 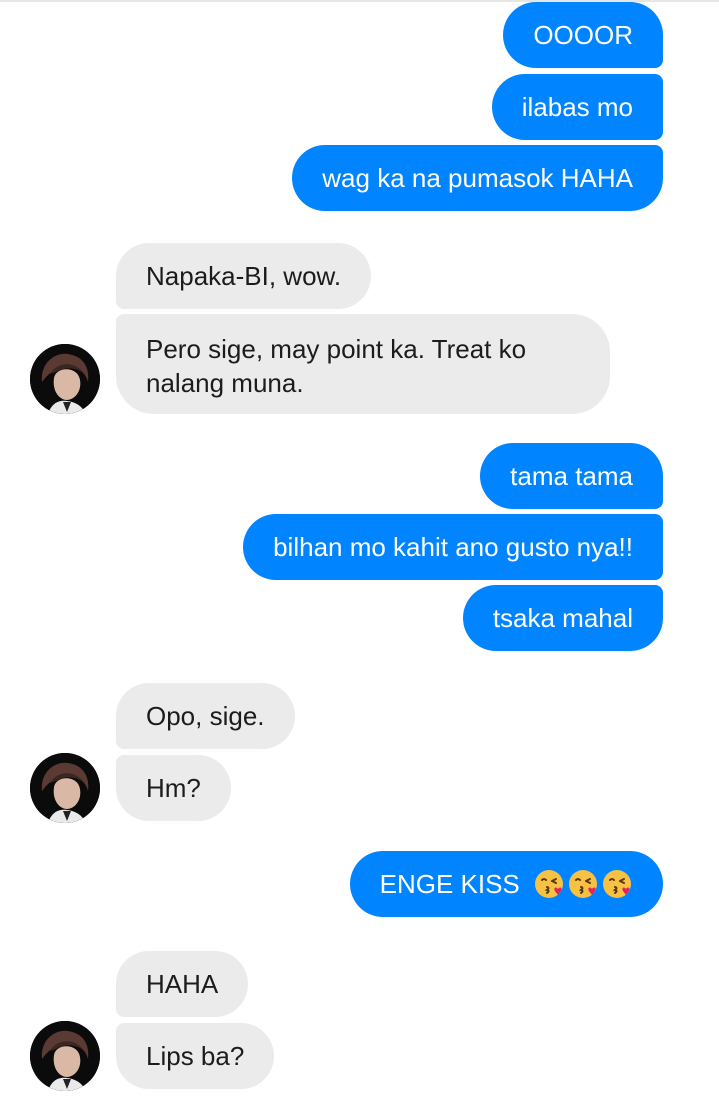 I want to click on message-text: Napaka-BI, wow., so click(x=244, y=276).